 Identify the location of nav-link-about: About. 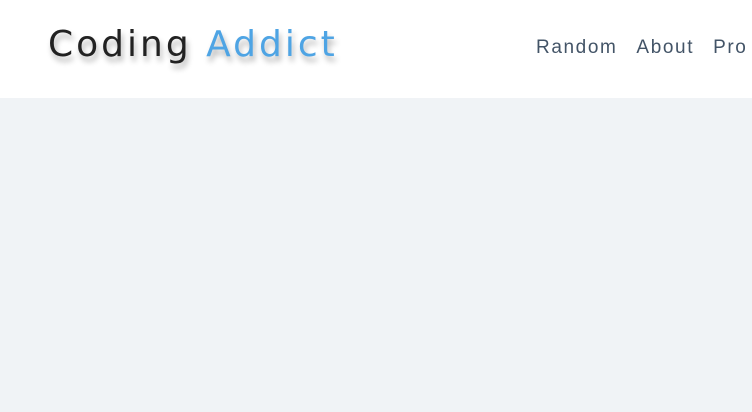
(665, 48).